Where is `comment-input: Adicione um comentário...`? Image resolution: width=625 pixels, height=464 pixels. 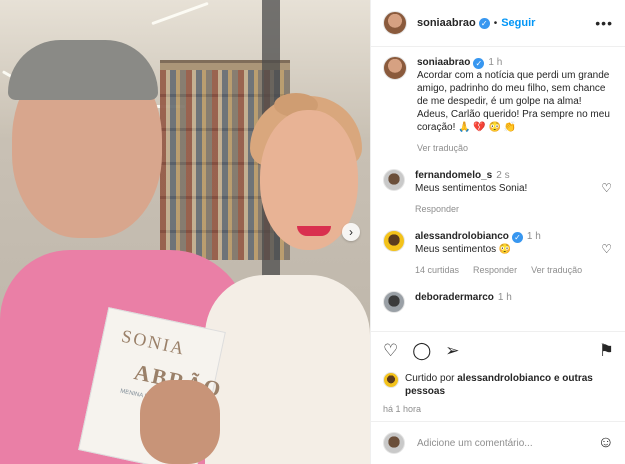
comment-input: Adicione um comentário... is located at coordinates (475, 443).